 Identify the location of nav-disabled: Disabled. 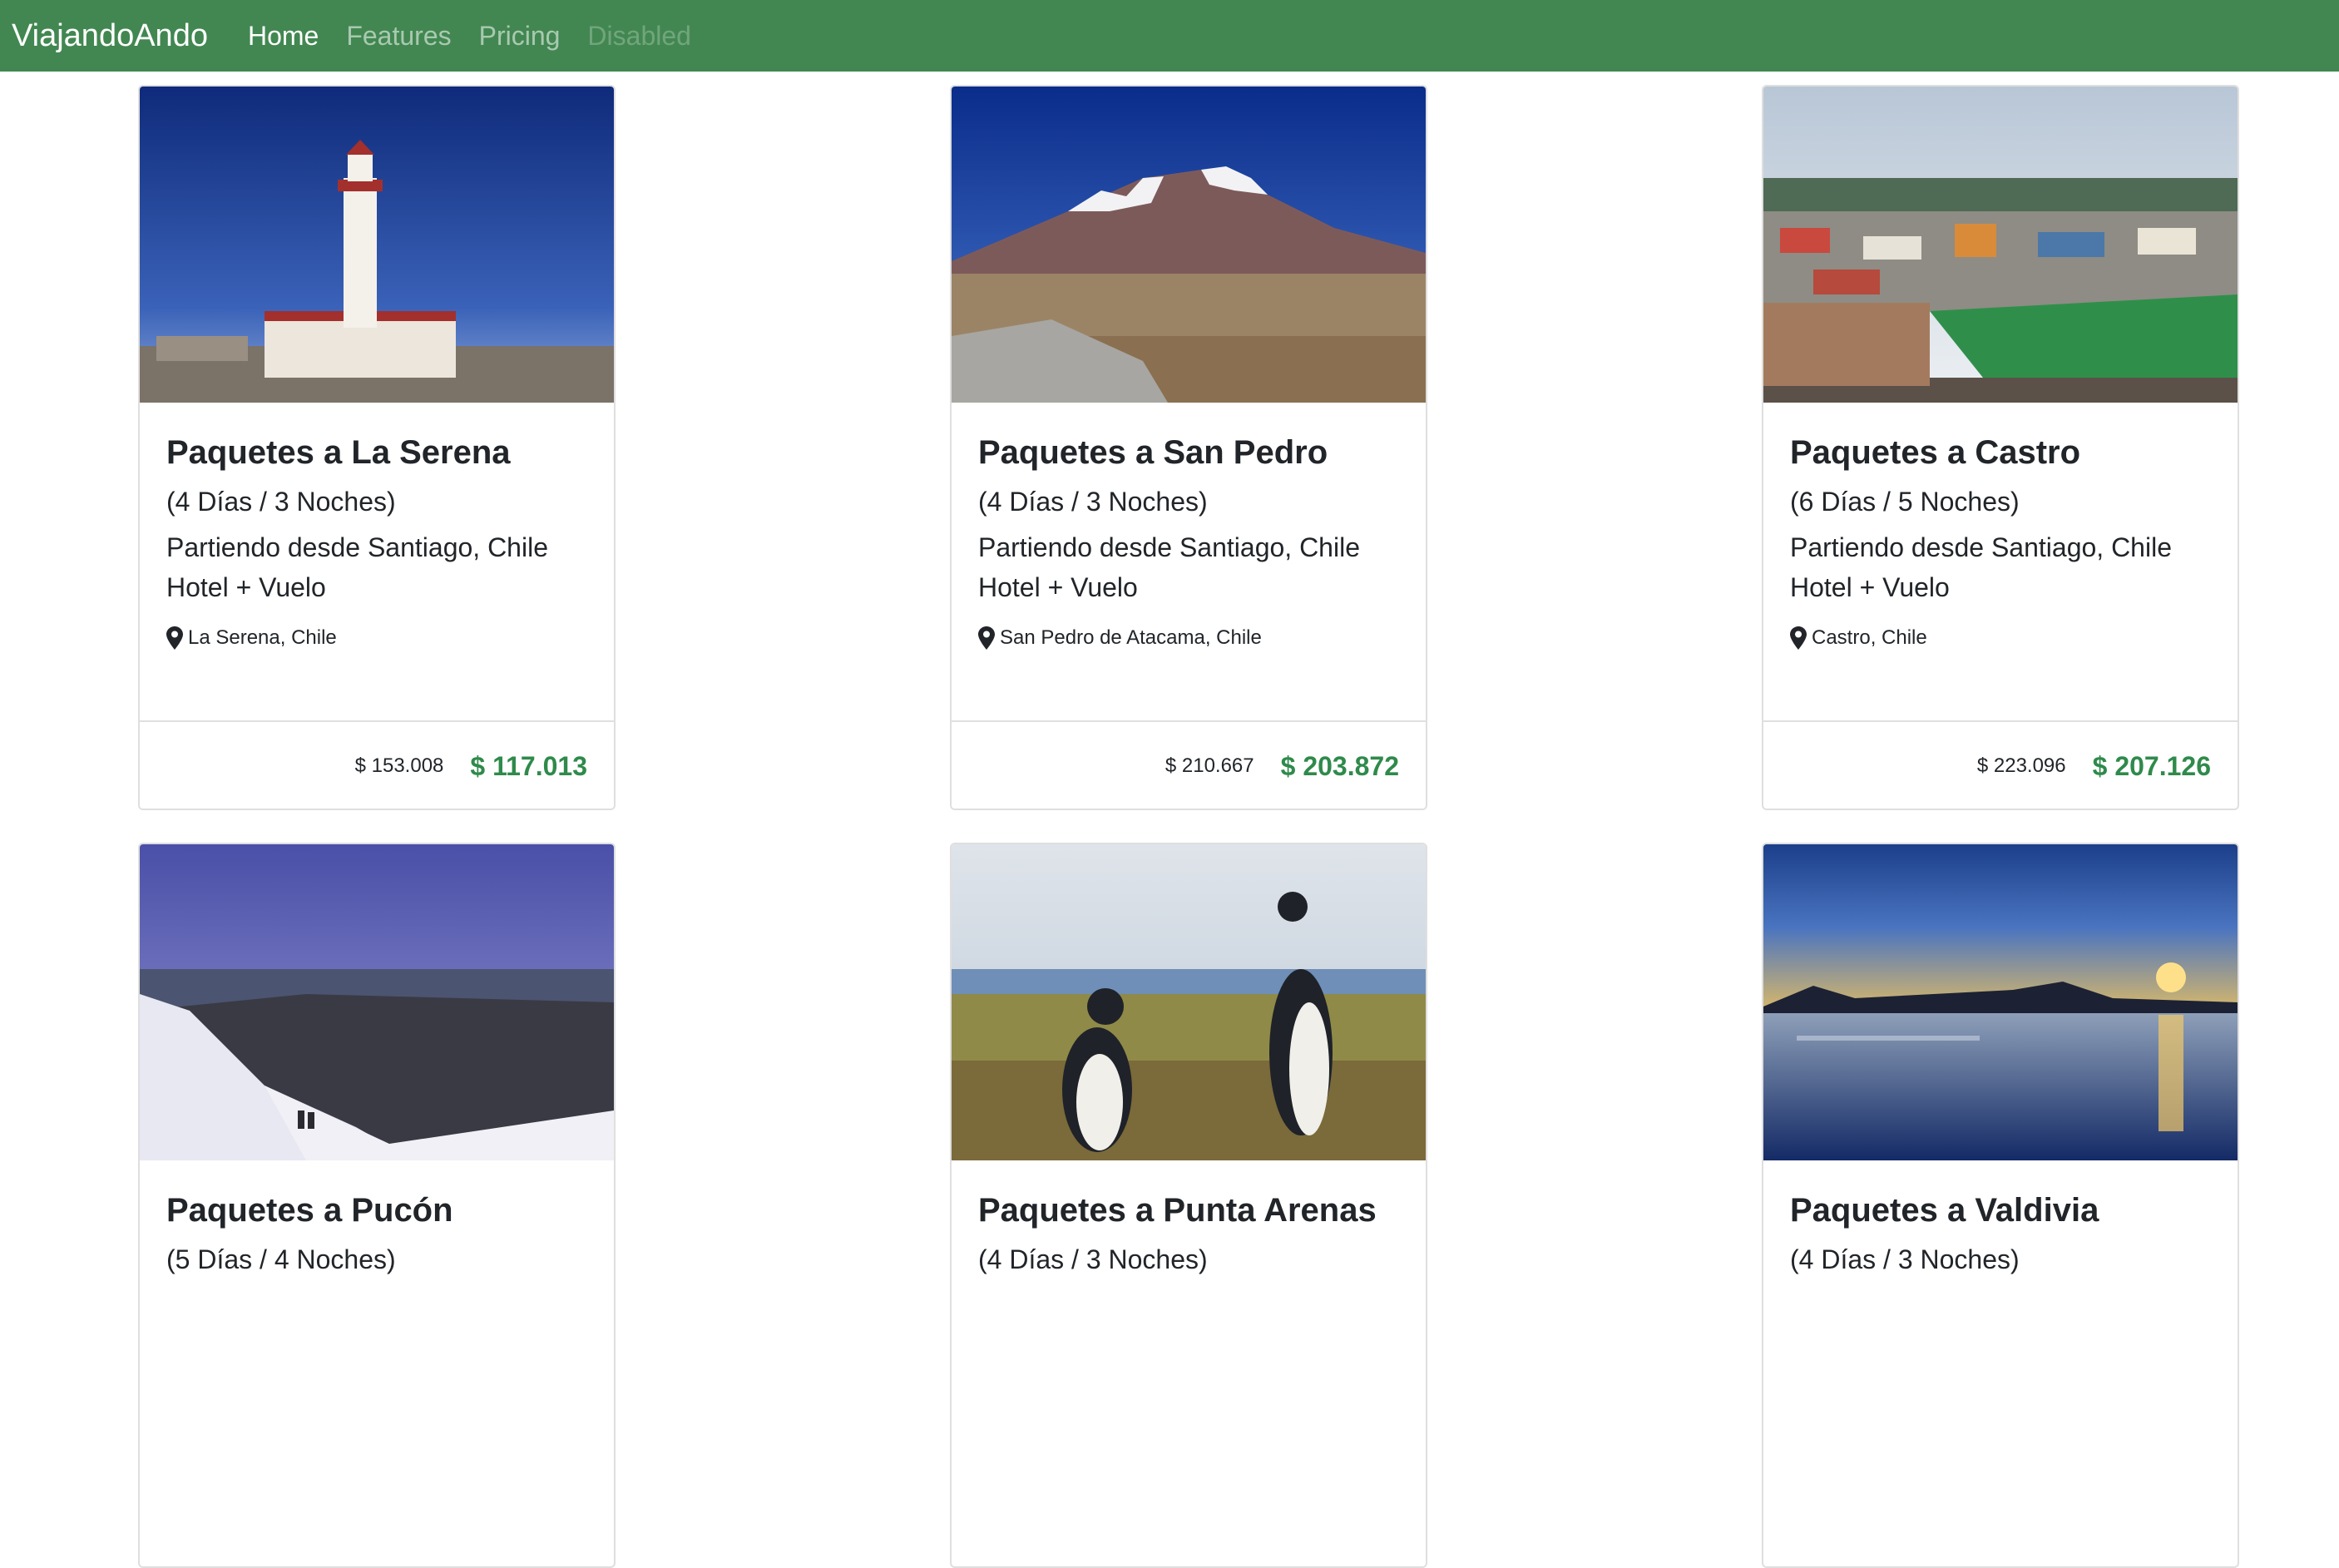
(639, 35).